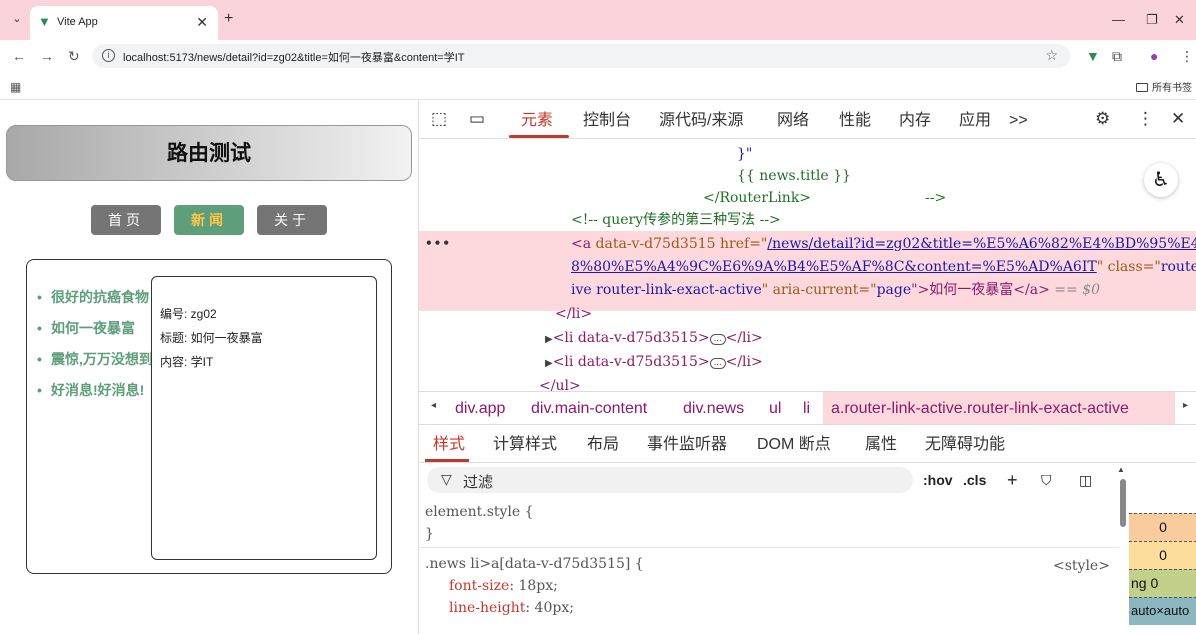 The height and width of the screenshot is (634, 1196). Describe the element at coordinates (292, 220) in the screenshot. I see `nav-link-about: 关于` at that location.